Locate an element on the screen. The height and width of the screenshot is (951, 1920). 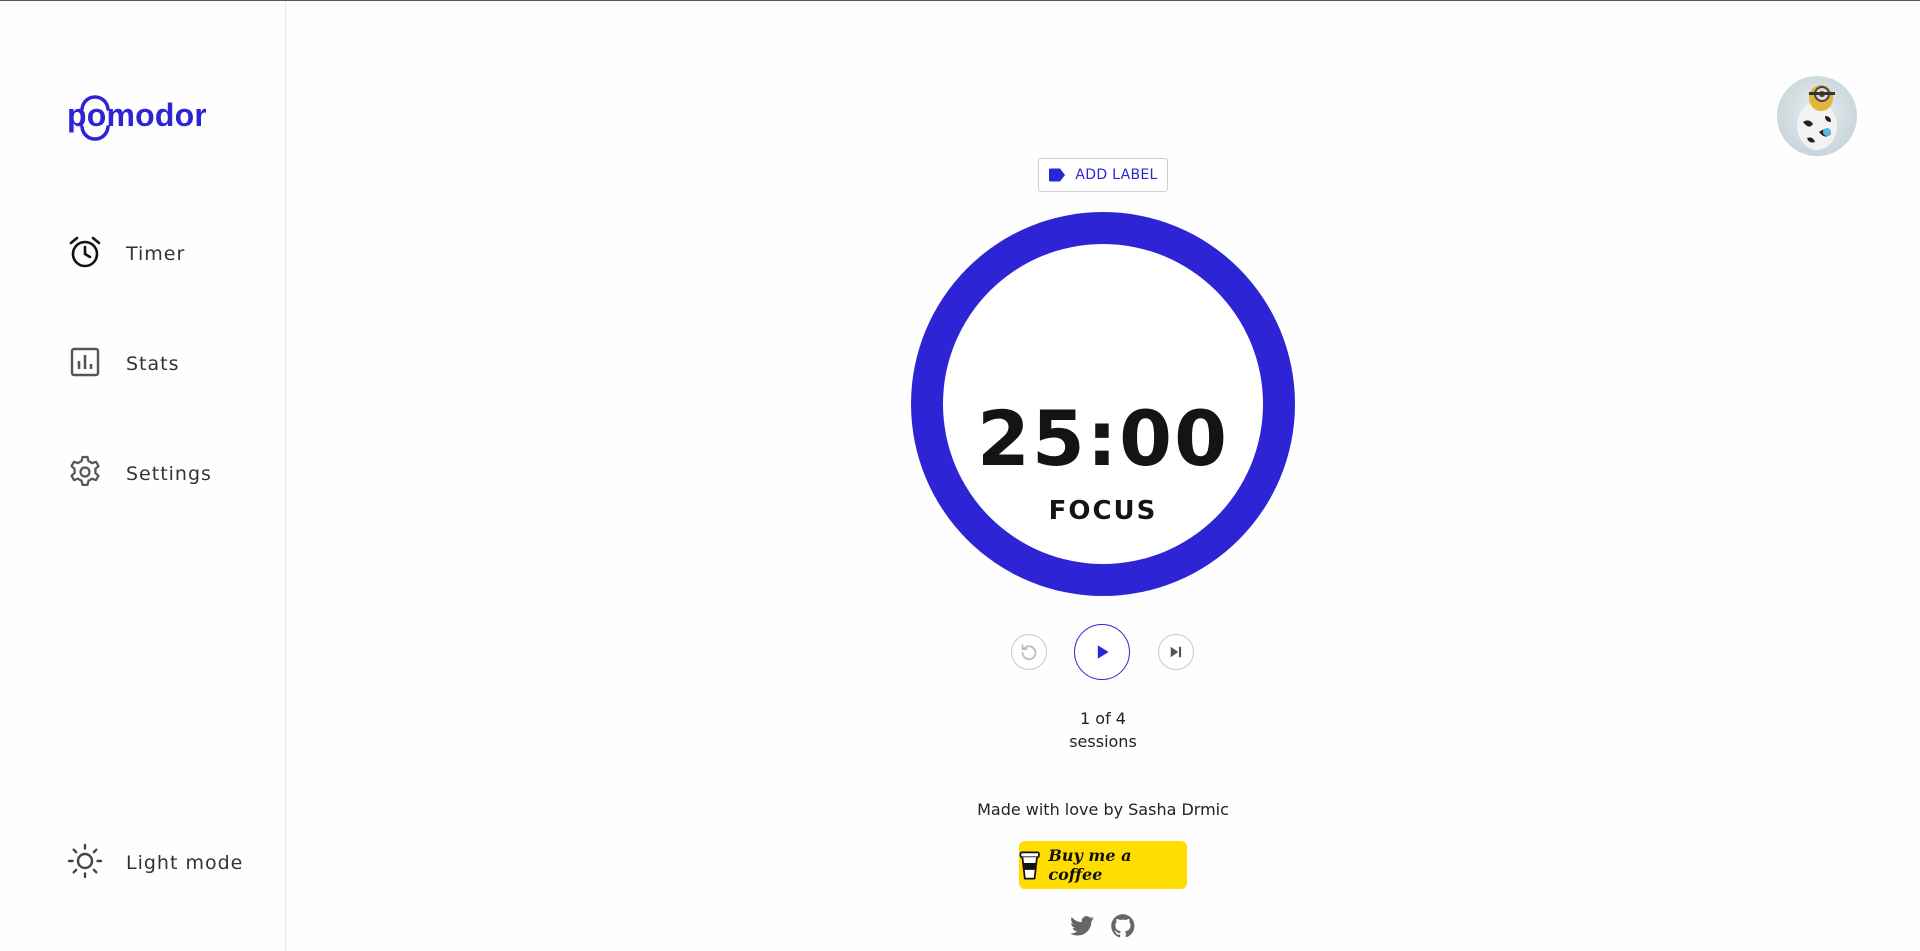
sidebar-item-timer: Timer is located at coordinates (125, 254).